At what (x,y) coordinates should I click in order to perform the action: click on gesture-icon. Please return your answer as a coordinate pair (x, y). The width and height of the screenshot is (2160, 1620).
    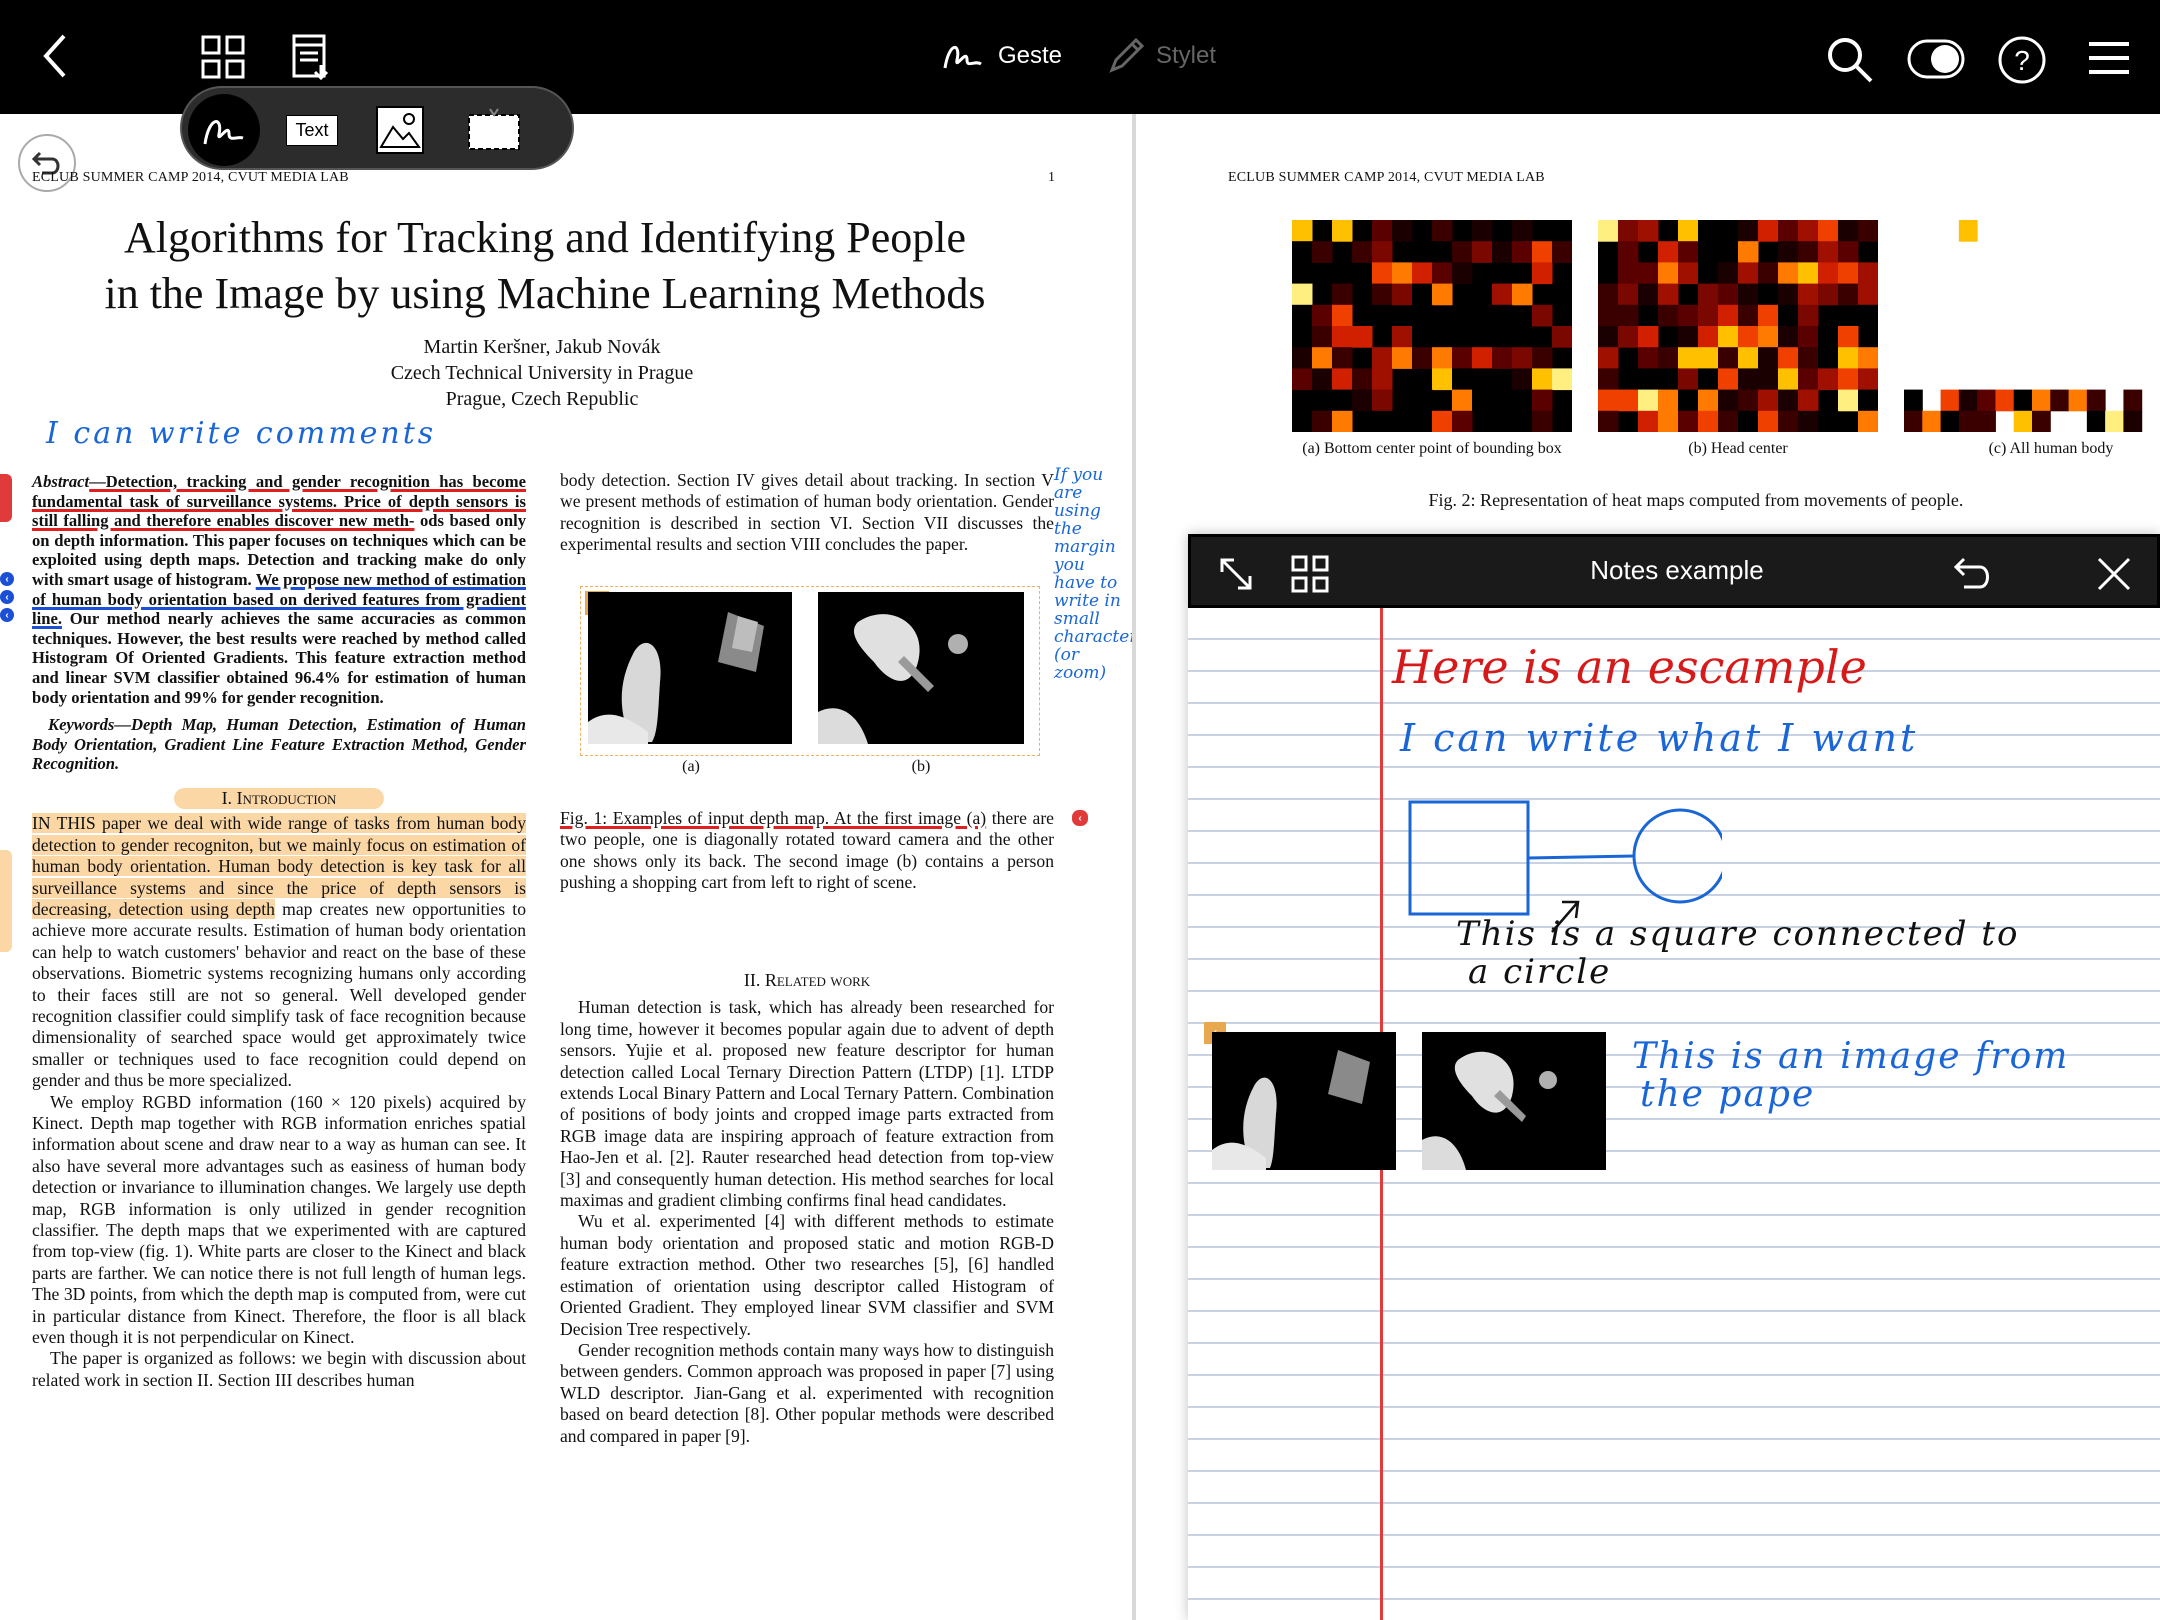
    Looking at the image, I should click on (963, 56).